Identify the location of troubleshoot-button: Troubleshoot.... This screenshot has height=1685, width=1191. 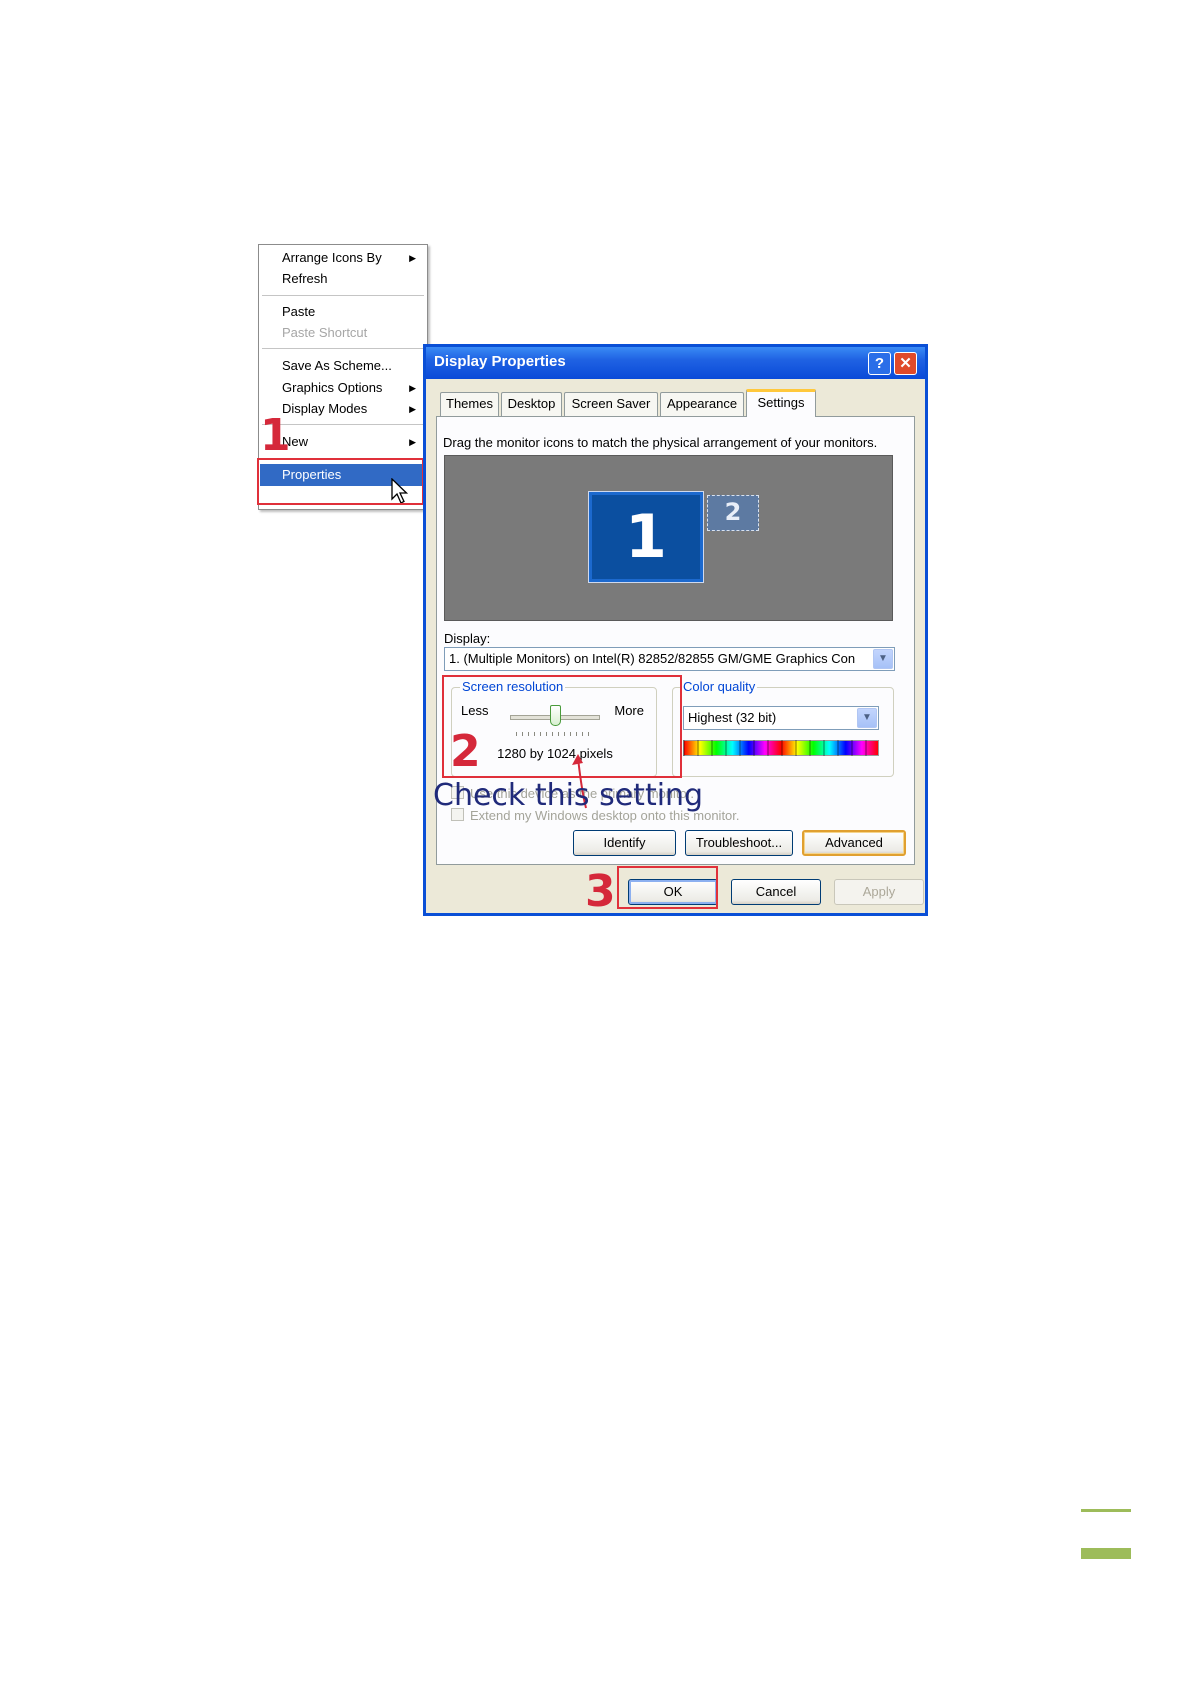
(739, 843).